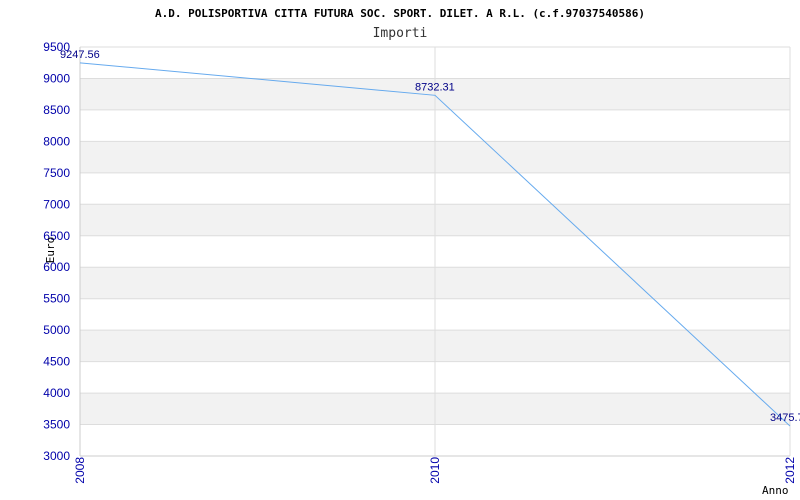  I want to click on data-label: 3475.7, so click(785, 418).